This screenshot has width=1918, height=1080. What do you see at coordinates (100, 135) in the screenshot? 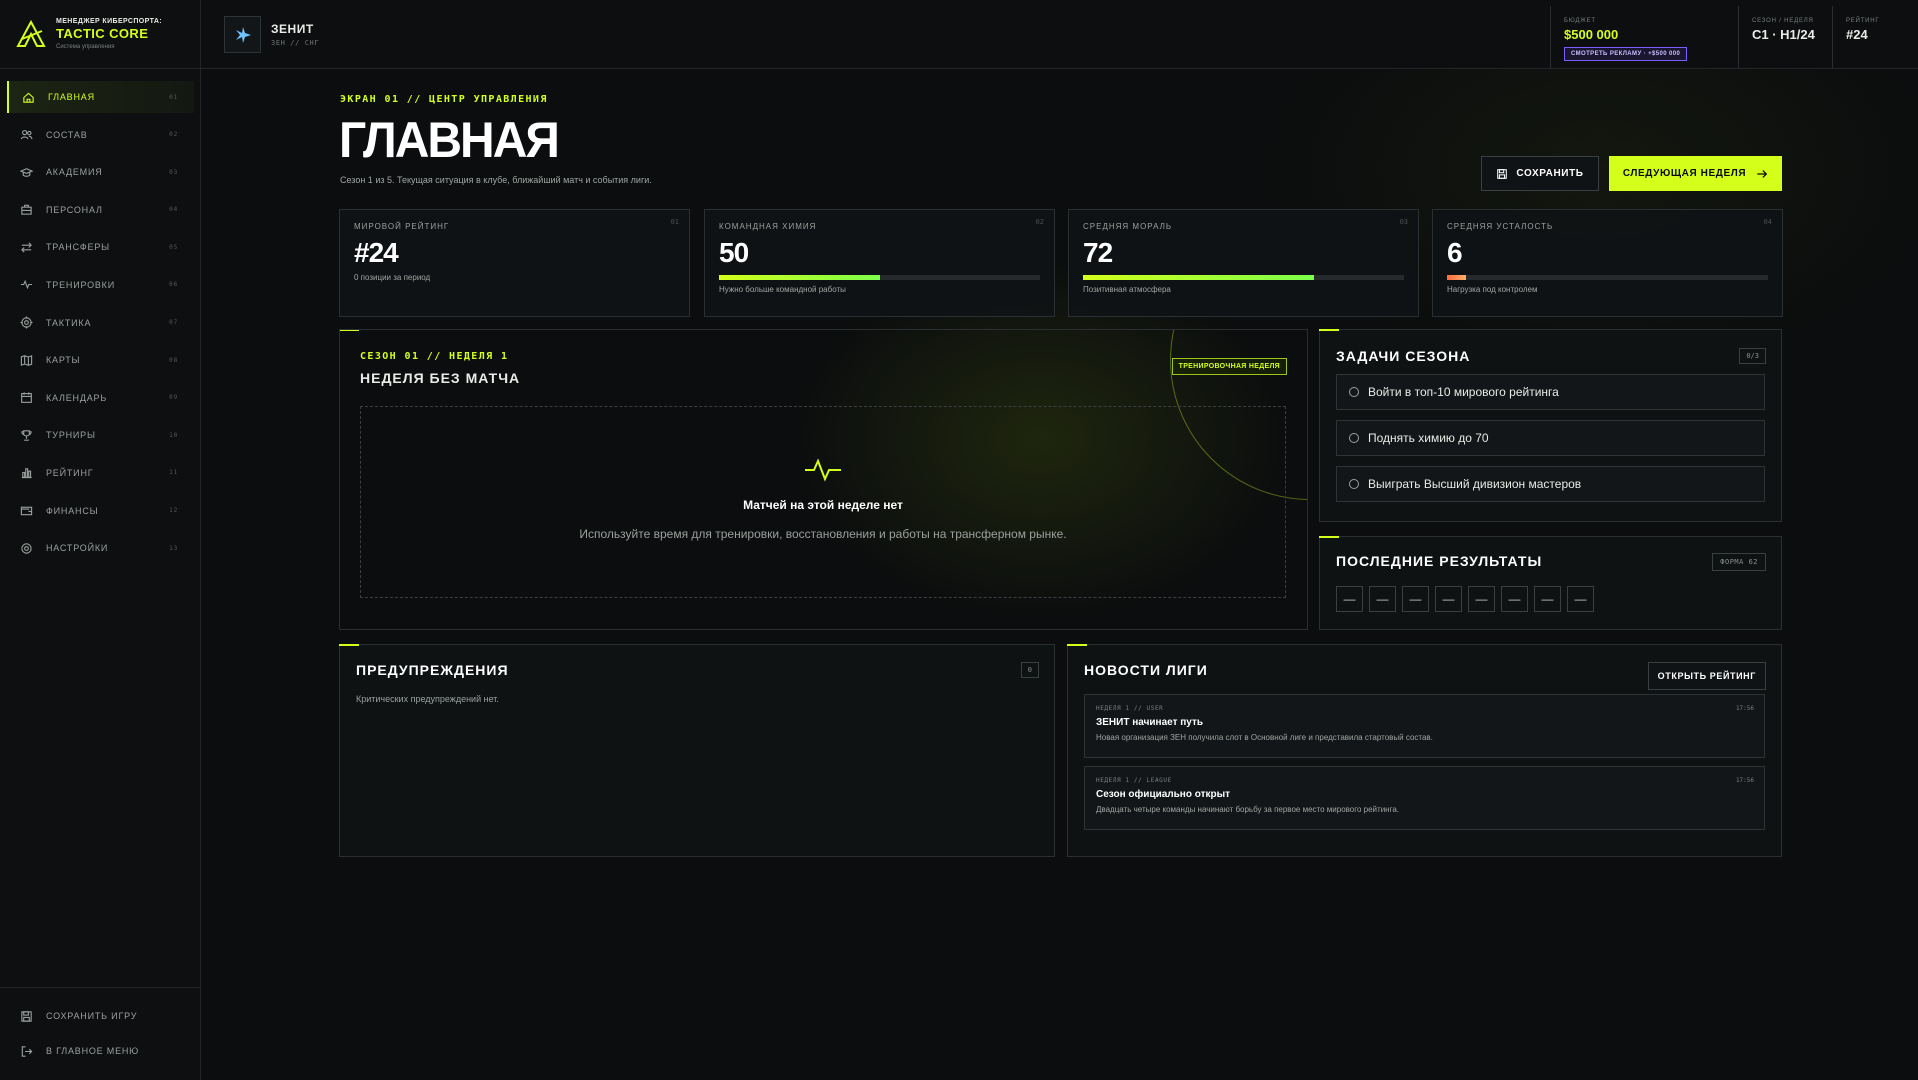
I see `sidebar-item-roster: СОСТАВ 02` at bounding box center [100, 135].